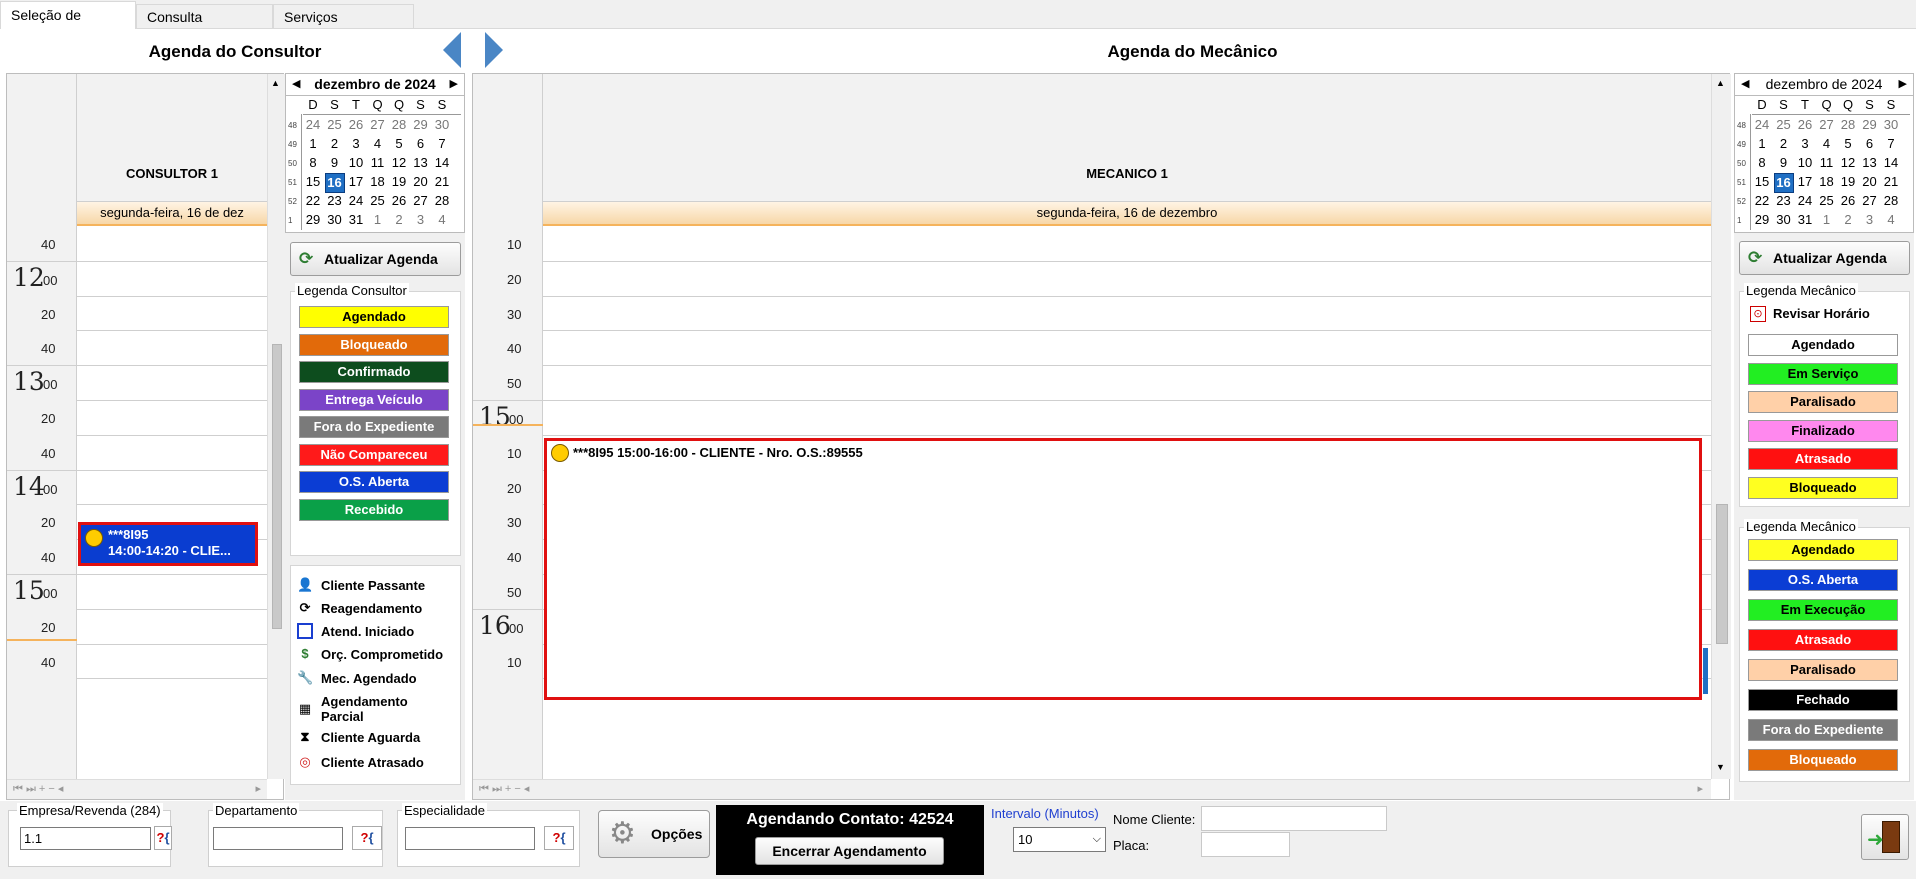 The height and width of the screenshot is (879, 1916). What do you see at coordinates (172, 502) in the screenshot?
I see `consultor-grid` at bounding box center [172, 502].